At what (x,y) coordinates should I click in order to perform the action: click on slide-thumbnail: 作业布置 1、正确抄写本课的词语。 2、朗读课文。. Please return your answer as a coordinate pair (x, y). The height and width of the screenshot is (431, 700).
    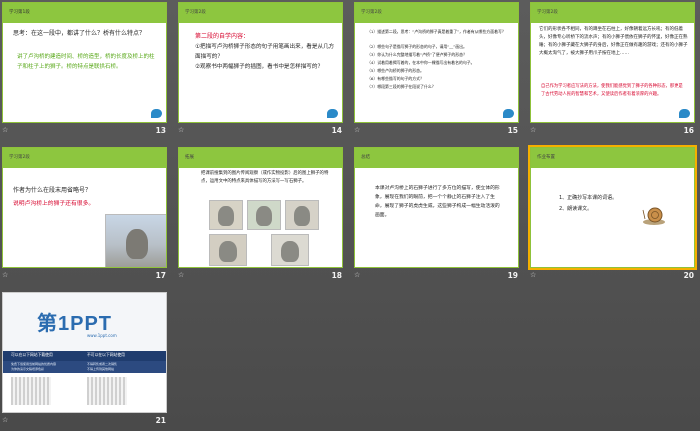
    Looking at the image, I should click on (612, 207).